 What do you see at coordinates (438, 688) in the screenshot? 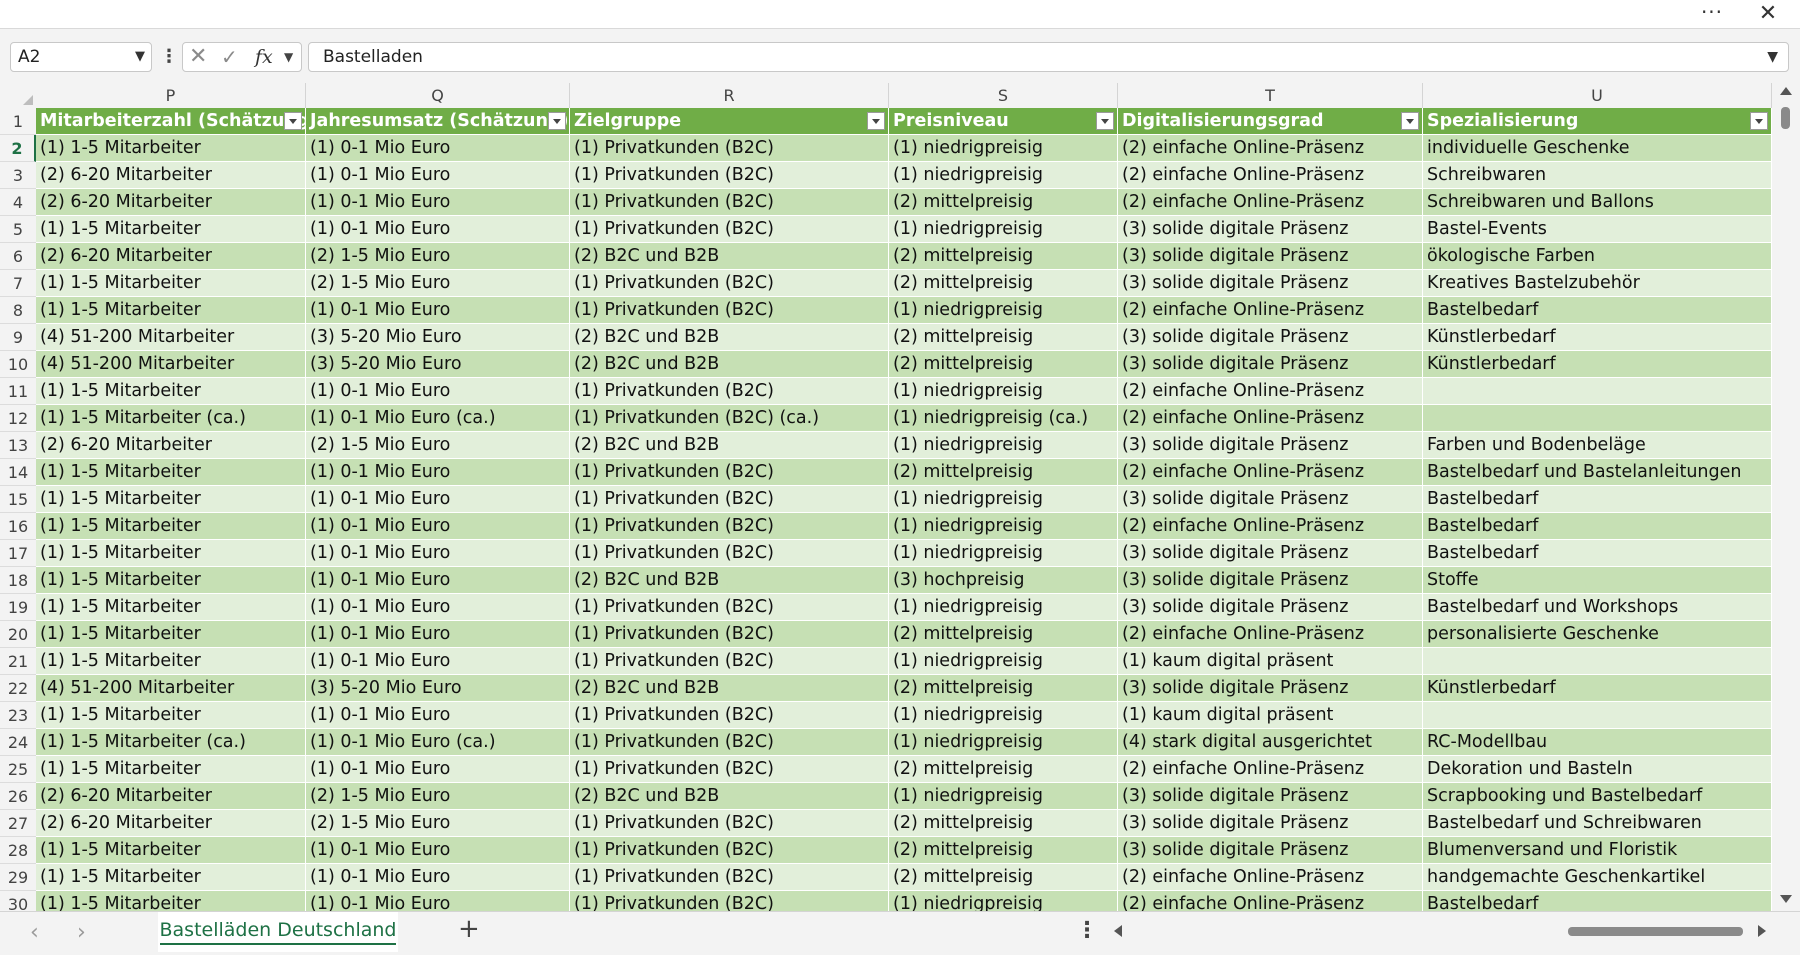
I see `table-cell: (3) 5-20 Mio Euro` at bounding box center [438, 688].